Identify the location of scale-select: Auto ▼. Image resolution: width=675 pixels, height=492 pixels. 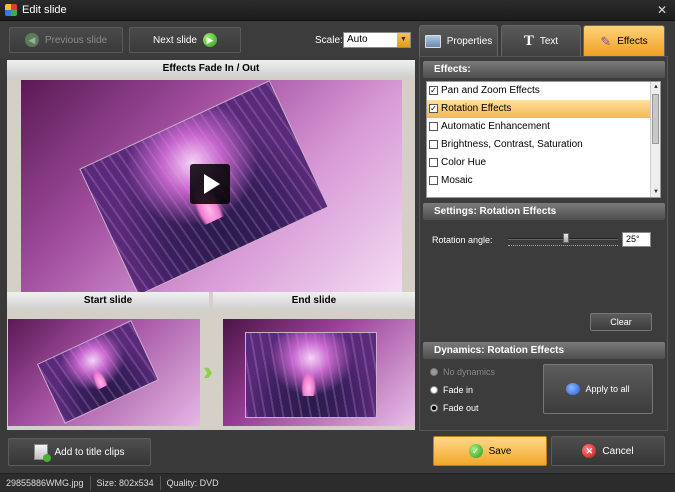
(377, 40).